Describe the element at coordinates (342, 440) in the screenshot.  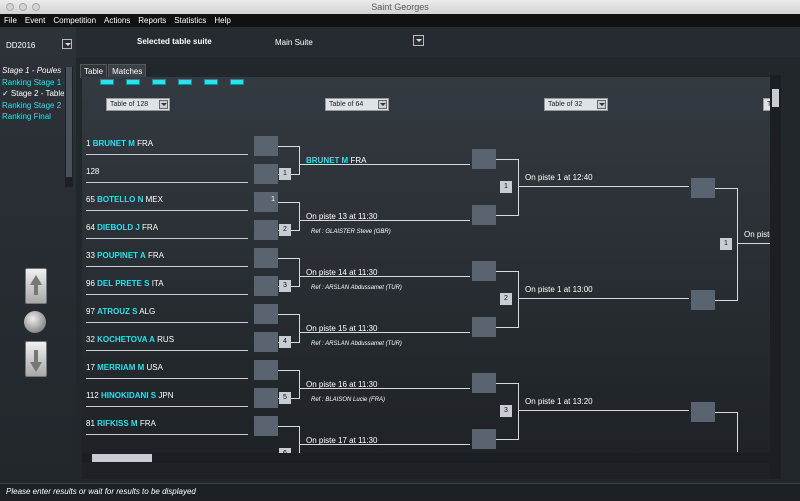
I see `round2-match-info: On piste 17 at 11:30` at that location.